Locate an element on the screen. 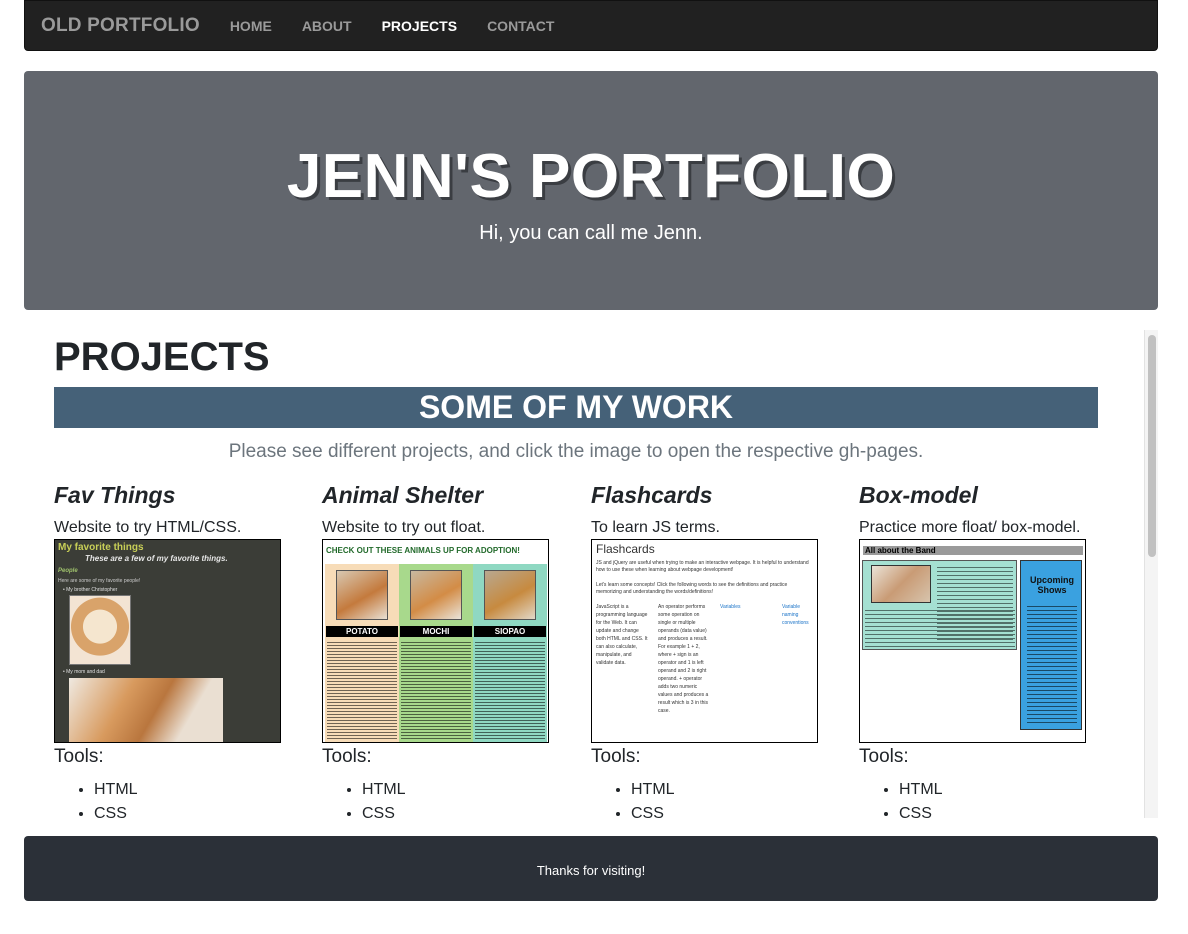 This screenshot has height=934, width=1188. project-thumbnail-link: All about the Band Upcoming Shows is located at coordinates (972, 641).